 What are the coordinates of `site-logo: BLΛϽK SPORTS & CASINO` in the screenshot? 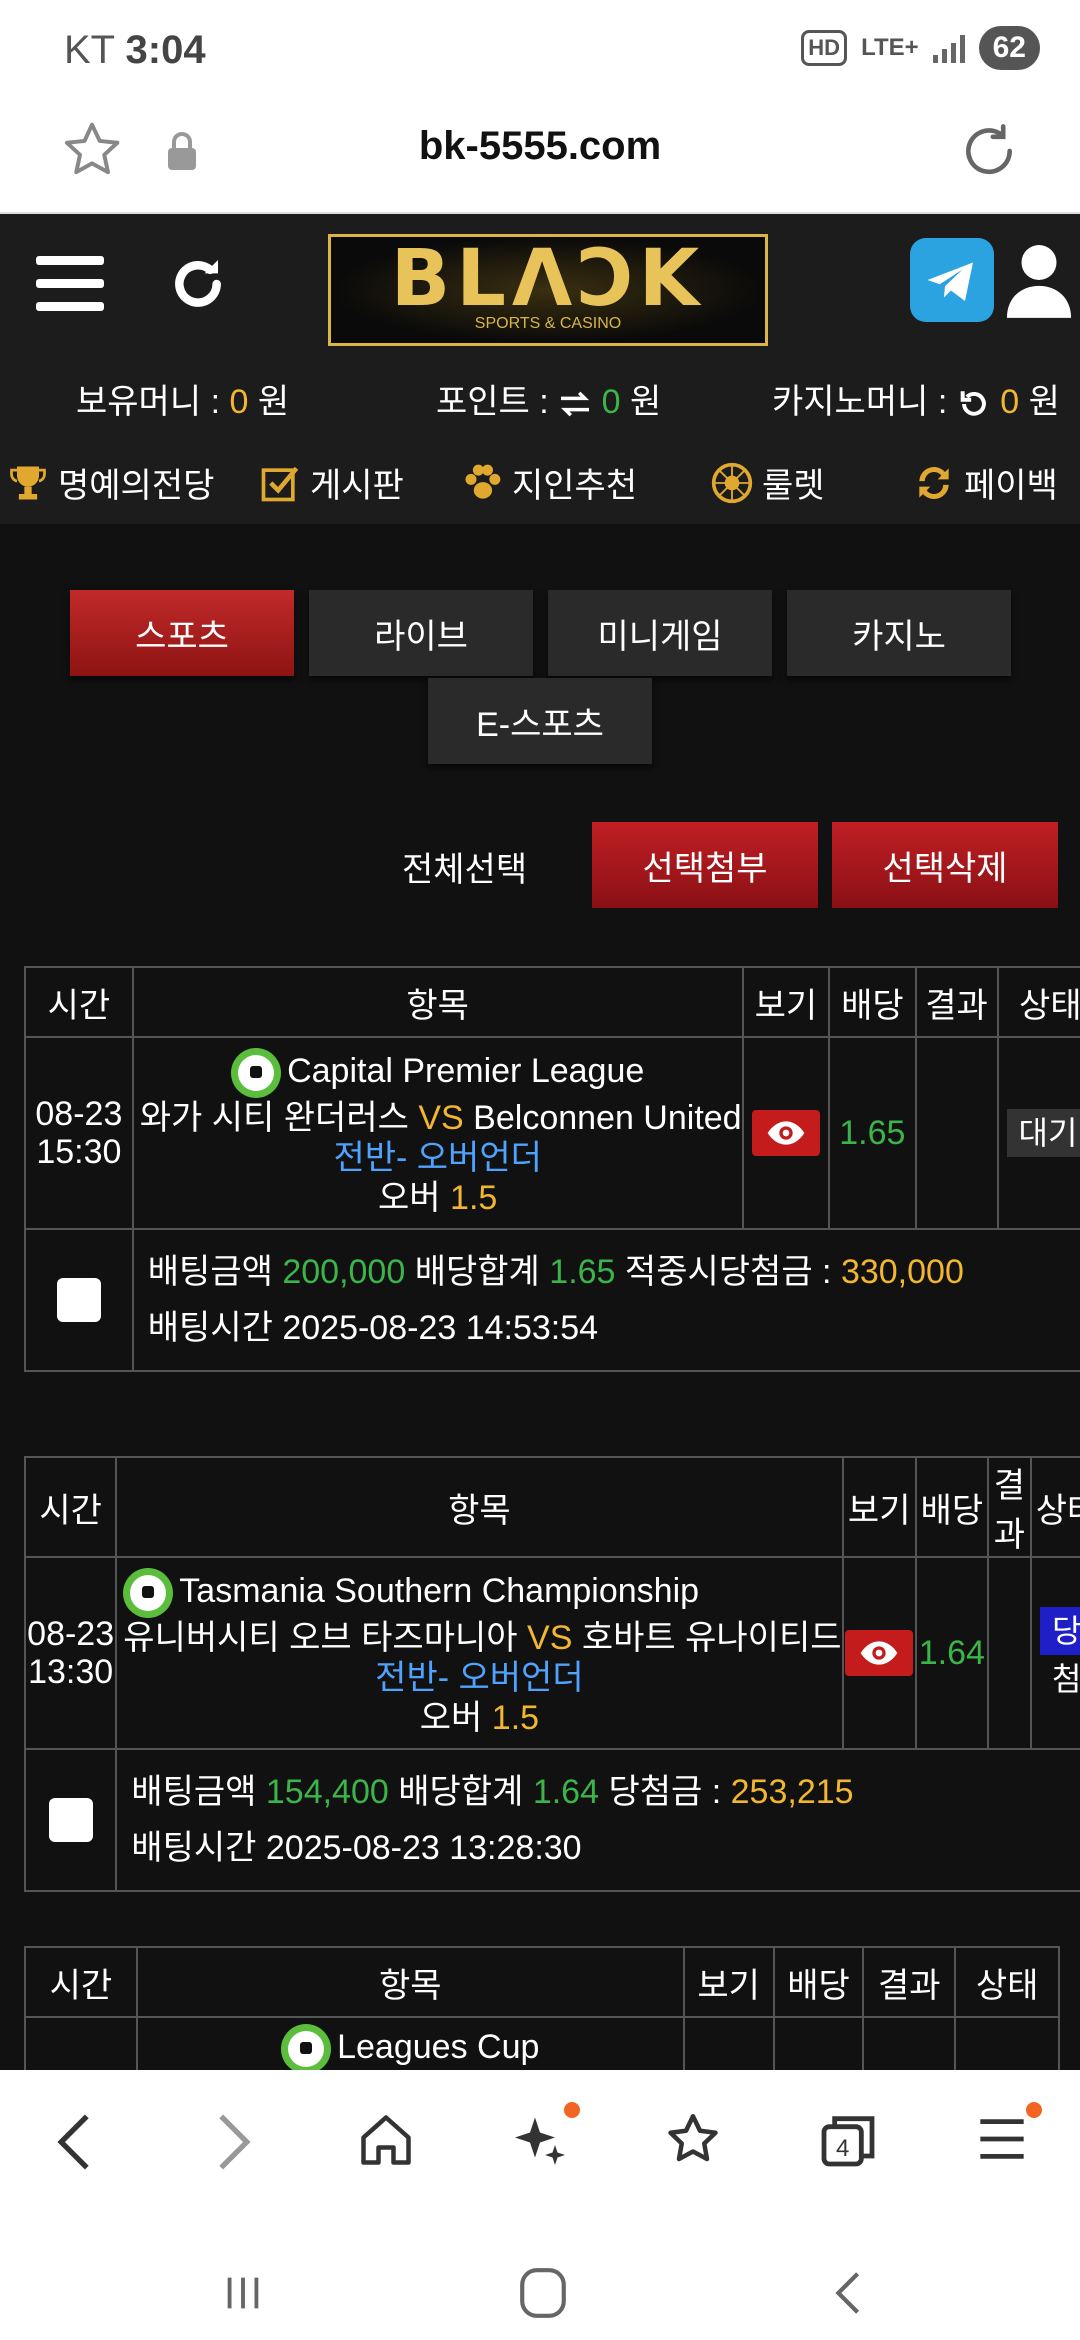 It's located at (548, 290).